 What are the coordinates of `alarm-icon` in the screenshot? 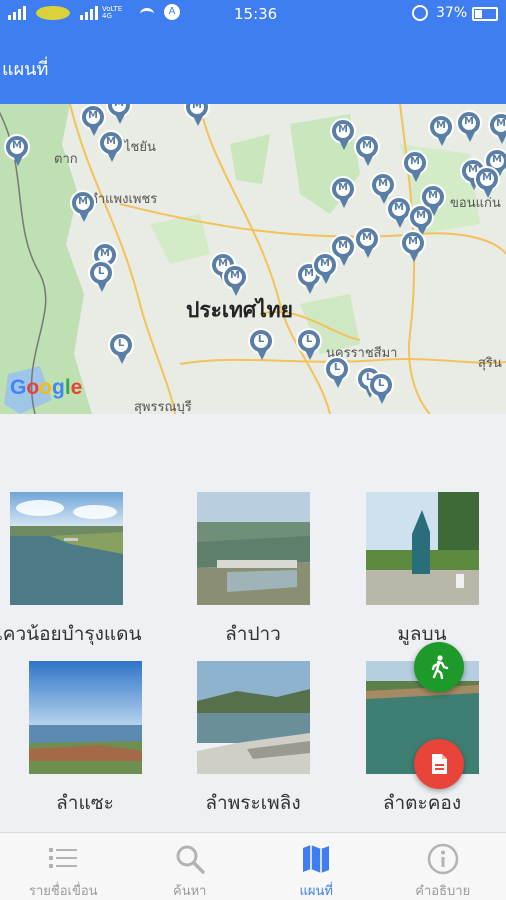 It's located at (420, 13).